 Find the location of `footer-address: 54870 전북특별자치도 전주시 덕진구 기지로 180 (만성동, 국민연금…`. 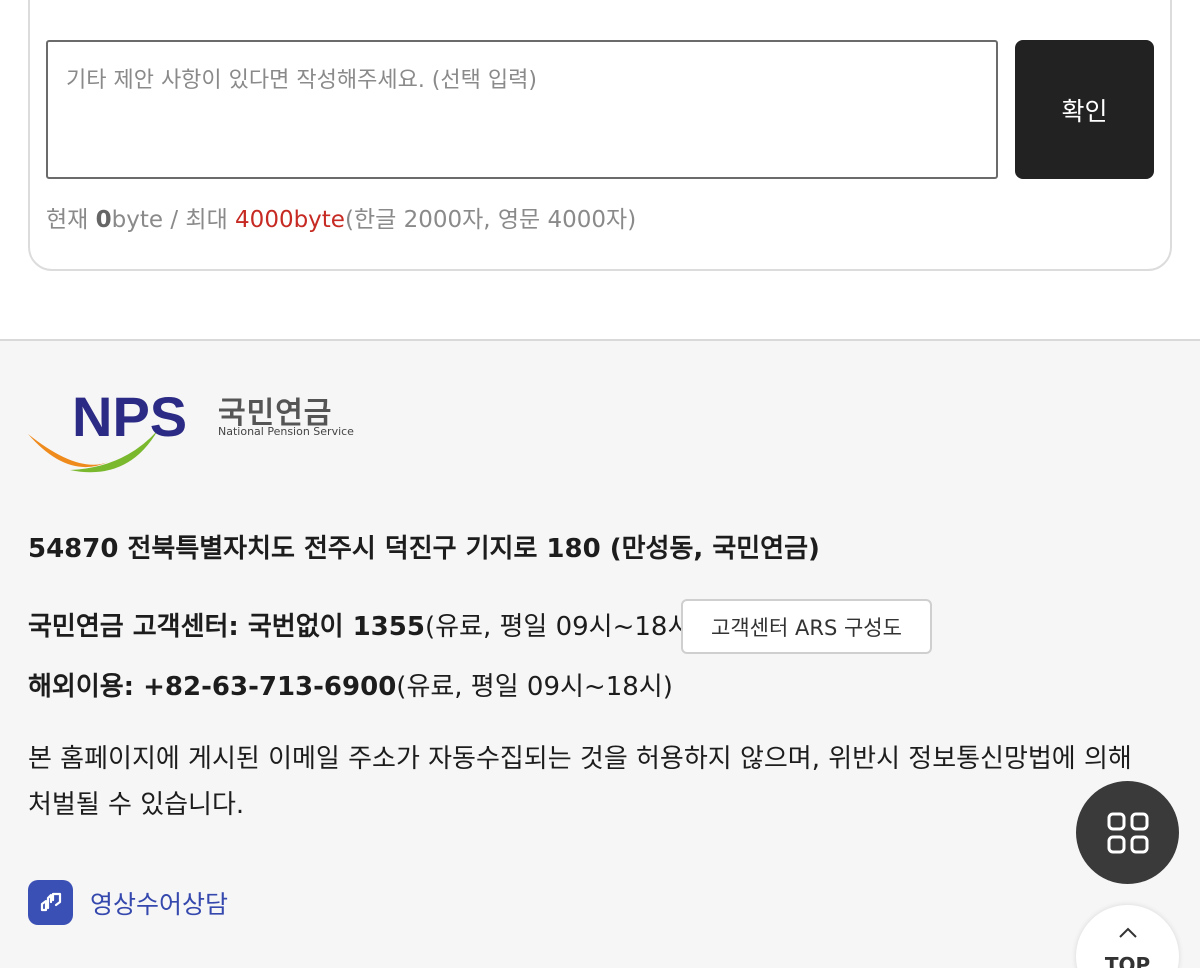

footer-address: 54870 전북특별자치도 전주시 덕진구 기지로 180 (만성동, 국민연금… is located at coordinates (424, 549).